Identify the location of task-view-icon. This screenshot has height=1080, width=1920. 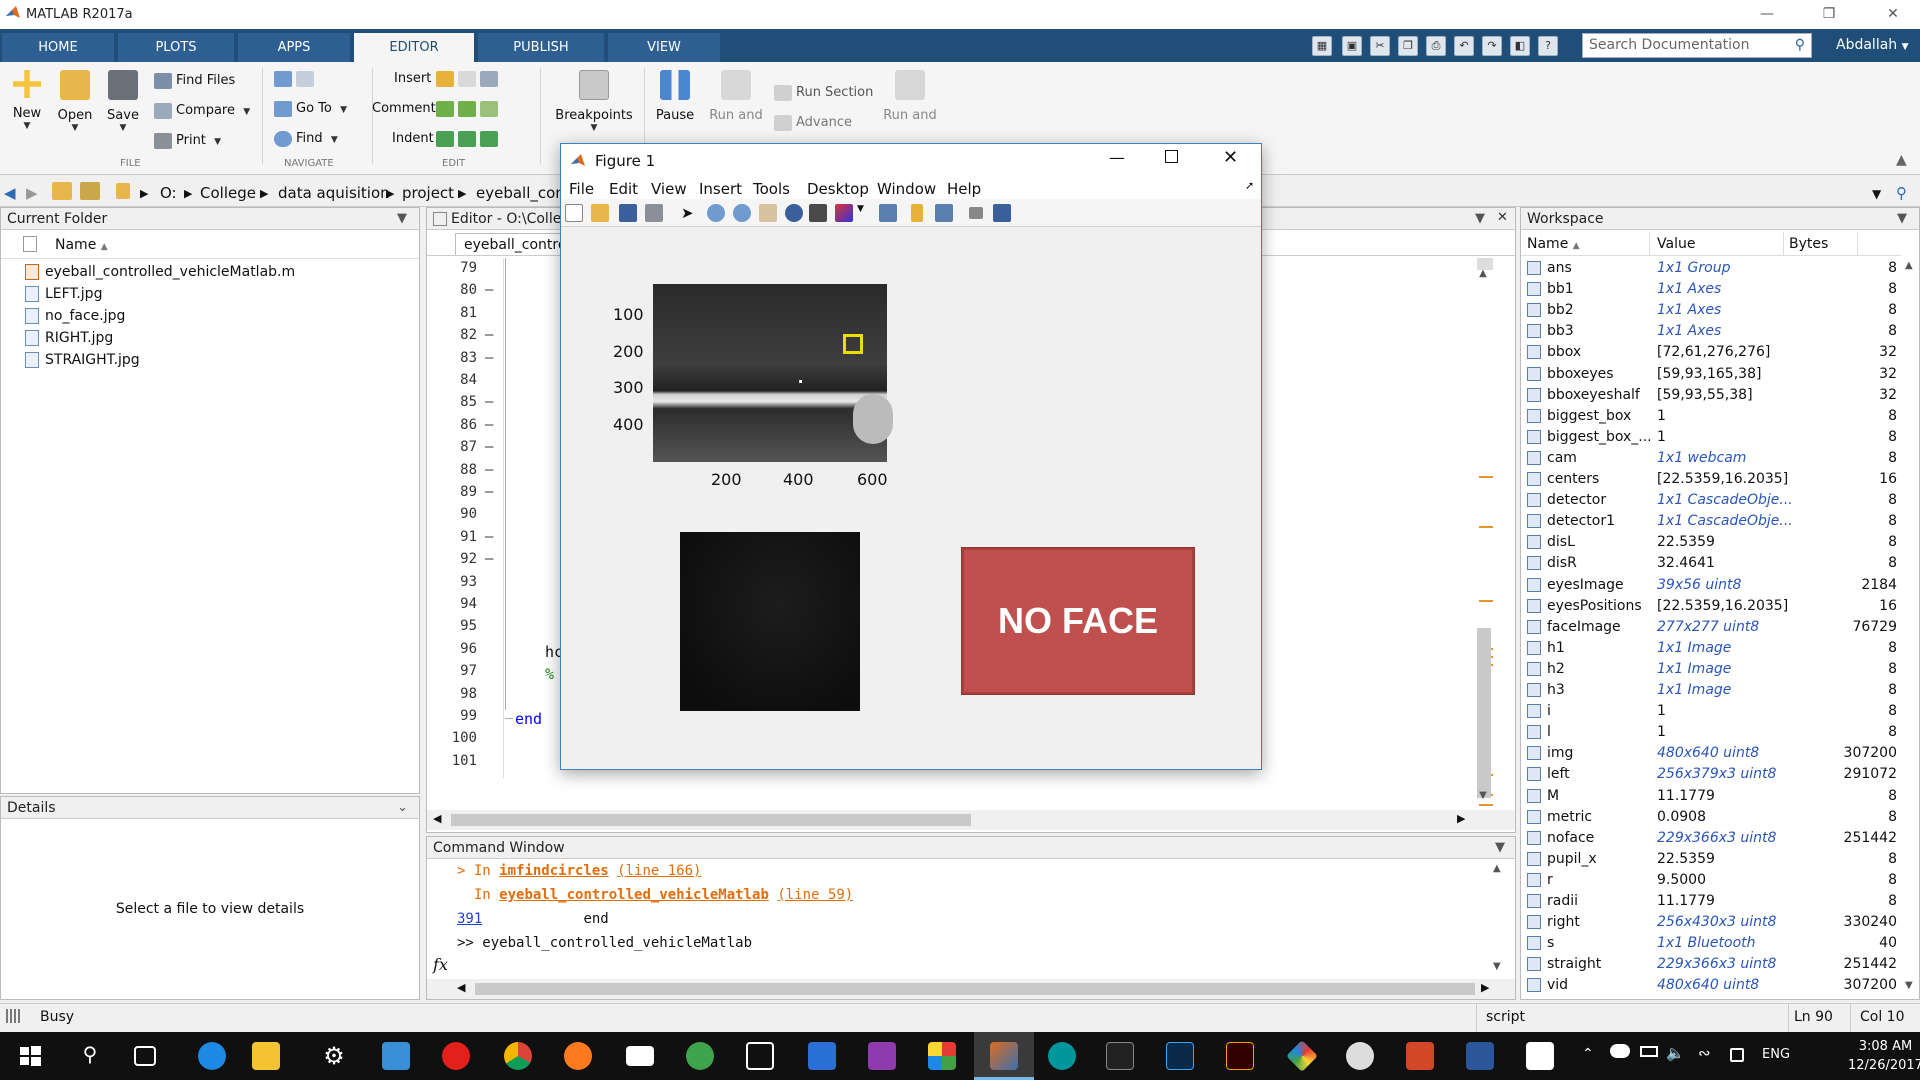
(145, 1056).